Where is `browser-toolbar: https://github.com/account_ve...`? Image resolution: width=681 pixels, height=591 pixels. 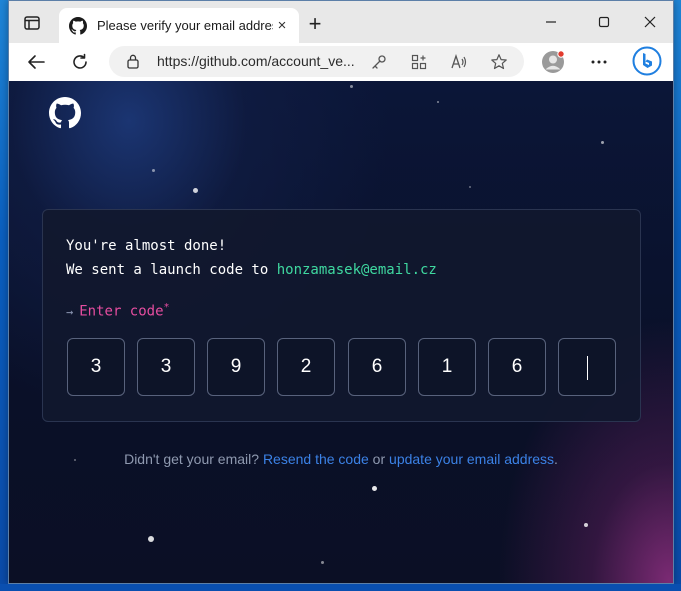 browser-toolbar: https://github.com/account_ve... is located at coordinates (341, 62).